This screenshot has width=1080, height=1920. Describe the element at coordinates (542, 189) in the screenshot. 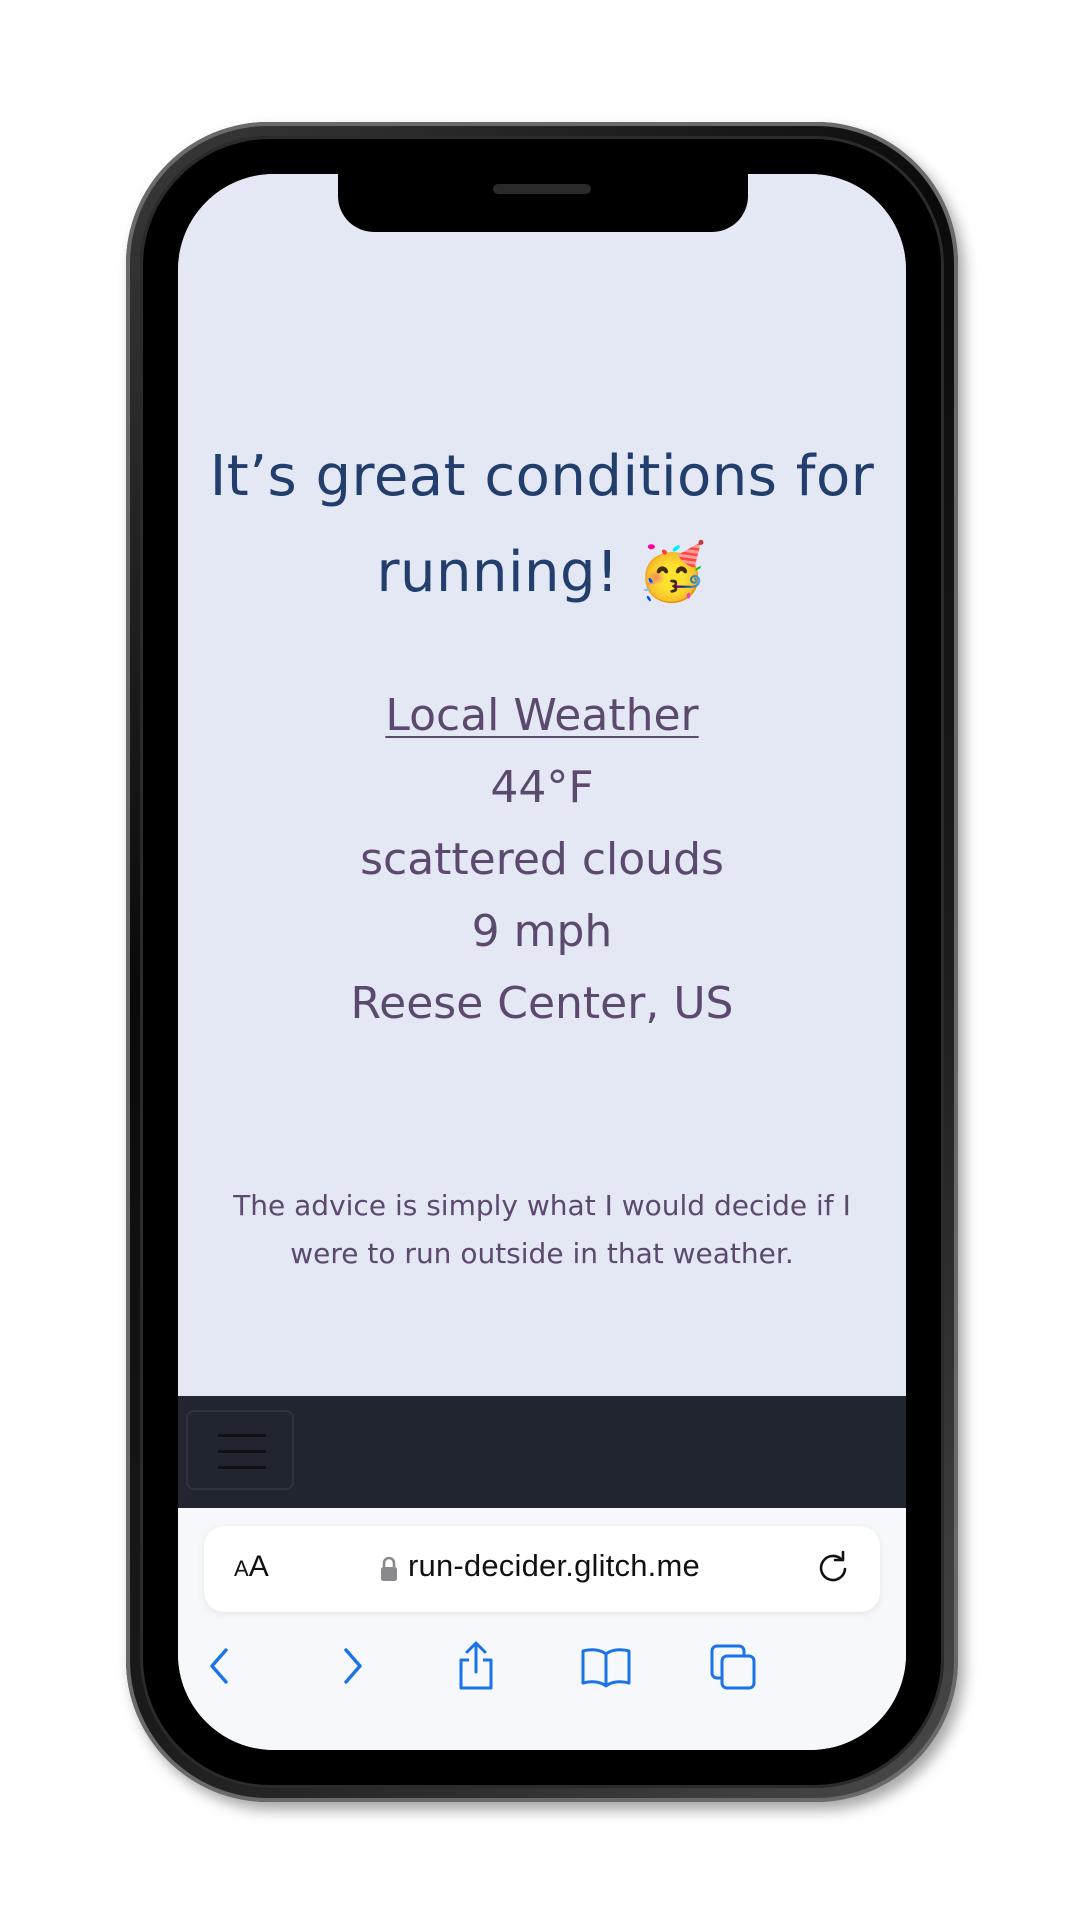

I see `earpiece-speaker` at that location.